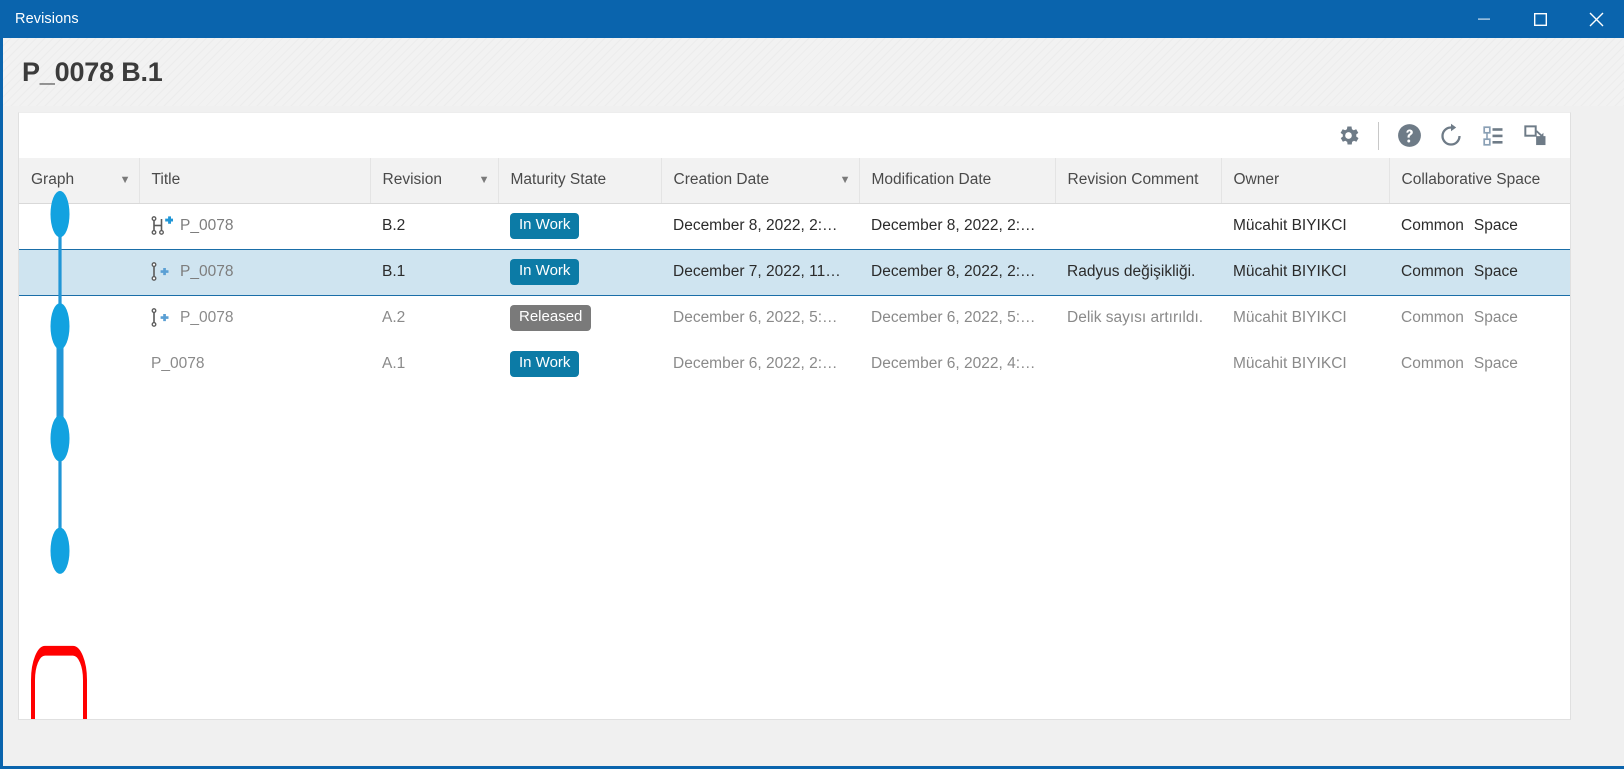 The image size is (1624, 769). What do you see at coordinates (721, 180) in the screenshot?
I see `column-label-creation-date: Creation Date` at bounding box center [721, 180].